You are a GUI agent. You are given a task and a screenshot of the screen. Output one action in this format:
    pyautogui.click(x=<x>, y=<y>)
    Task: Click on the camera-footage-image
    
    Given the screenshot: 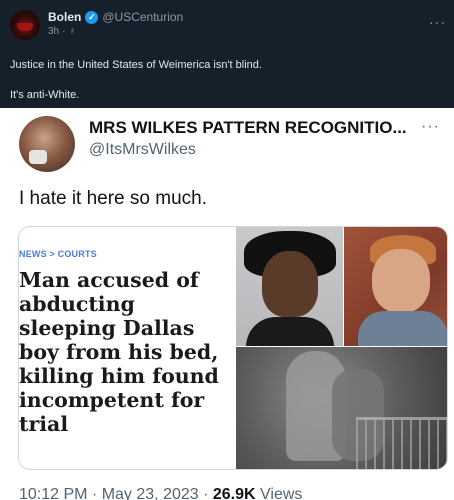 What is the action you would take?
    pyautogui.click(x=341, y=408)
    